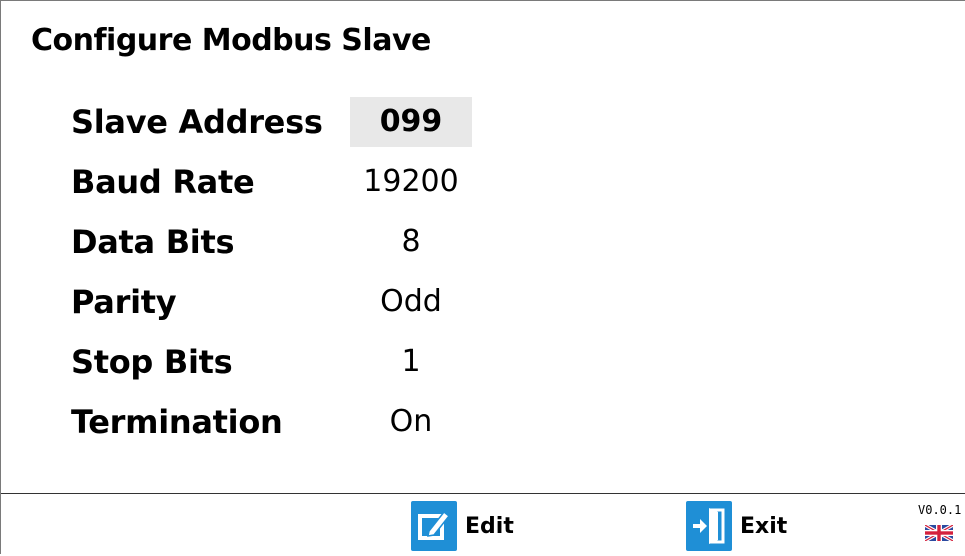 This screenshot has width=965, height=556. Describe the element at coordinates (177, 422) in the screenshot. I see `setting-label: Termination` at that location.